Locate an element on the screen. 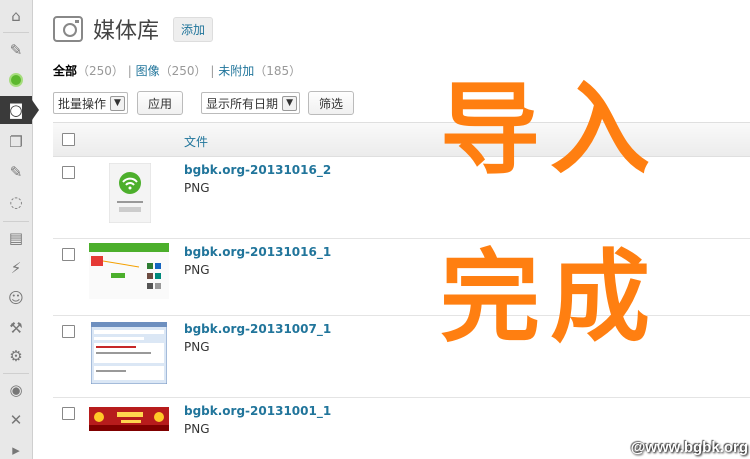 Image resolution: width=750 pixels, height=459 pixels. circle-icon: ◉ is located at coordinates (16, 390).